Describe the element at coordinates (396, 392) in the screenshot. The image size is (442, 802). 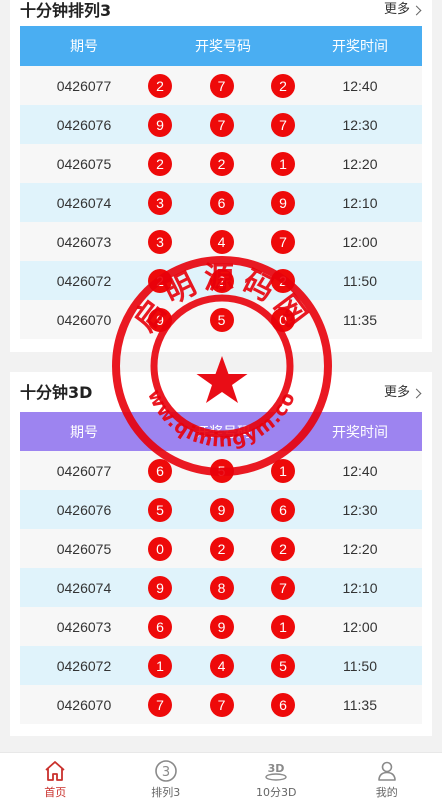
I see `more-label: 更多` at that location.